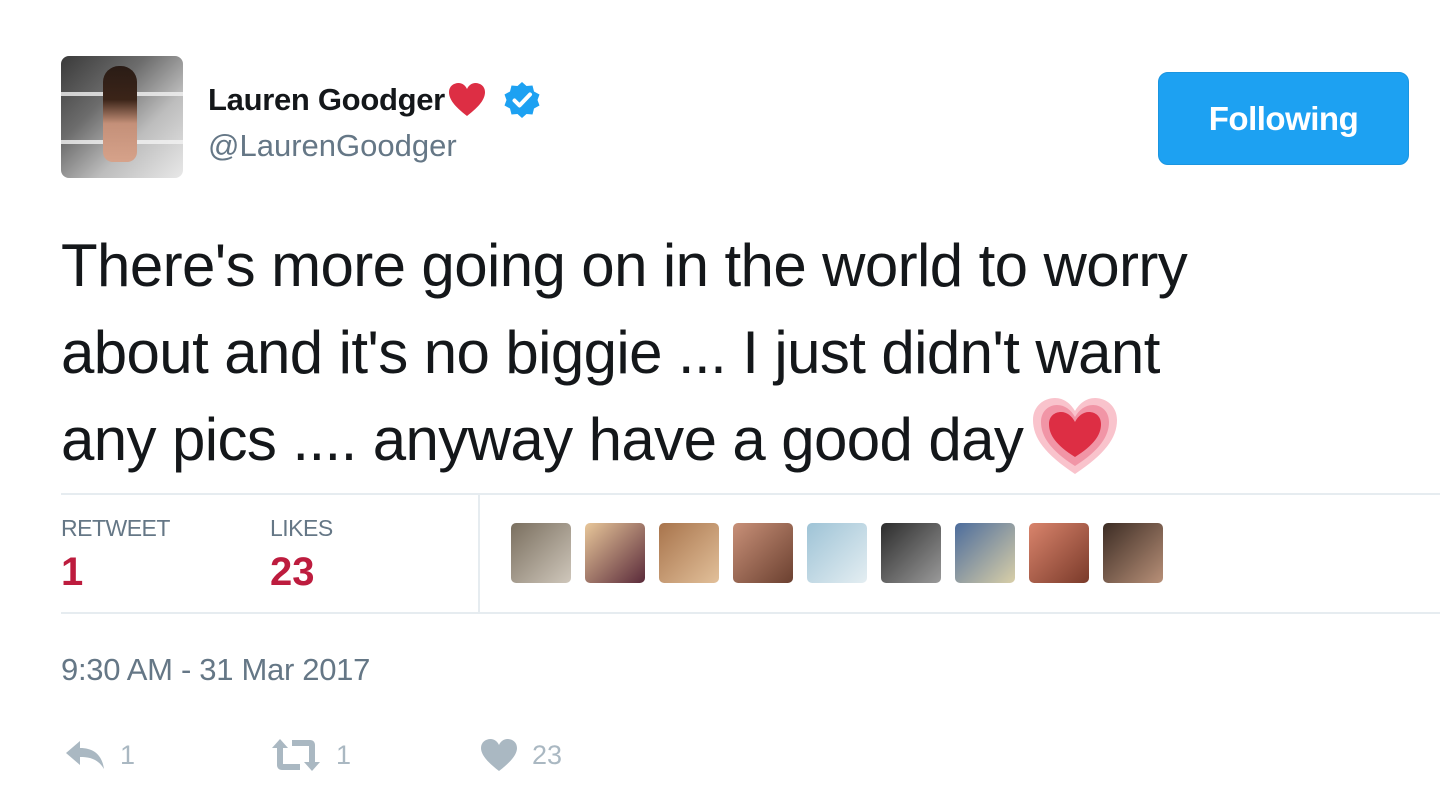  I want to click on like-heart-icon, so click(499, 755).